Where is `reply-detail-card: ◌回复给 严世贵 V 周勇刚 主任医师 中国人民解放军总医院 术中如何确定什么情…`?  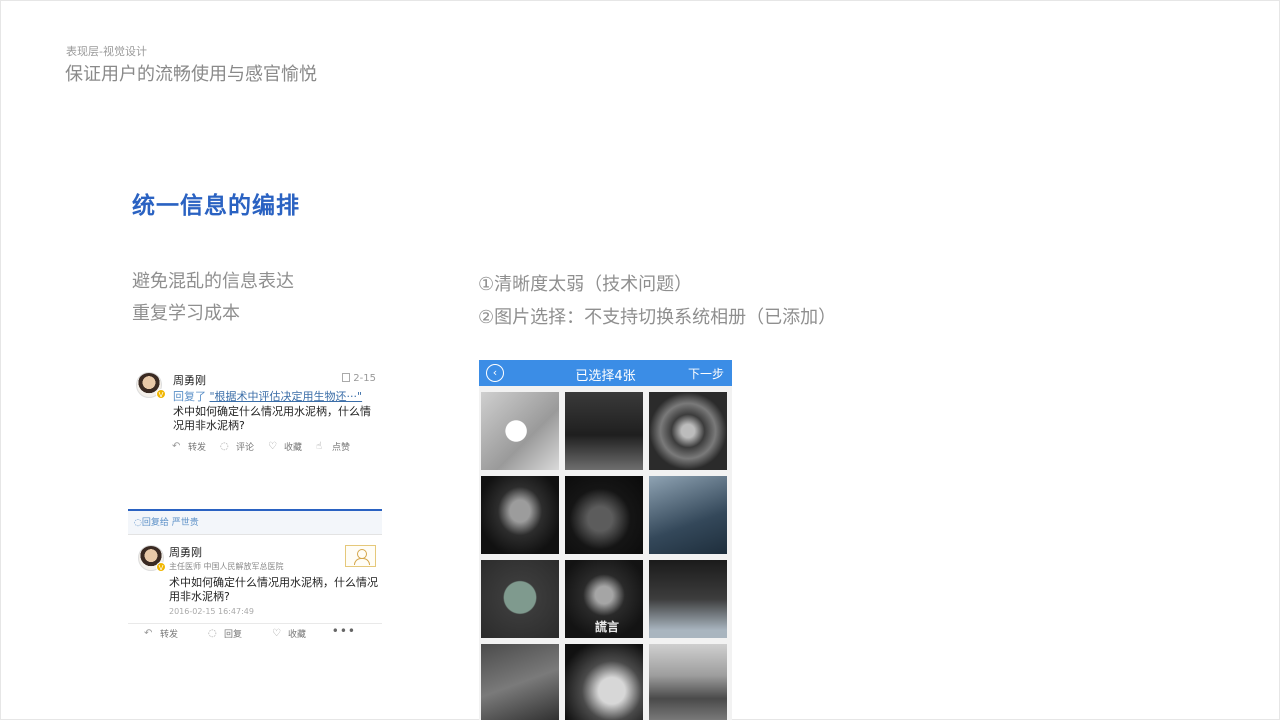
reply-detail-card: ◌回复给 严世贵 V 周勇刚 主任医师 中国人民解放军总医院 术中如何确定什么情… is located at coordinates (255, 574).